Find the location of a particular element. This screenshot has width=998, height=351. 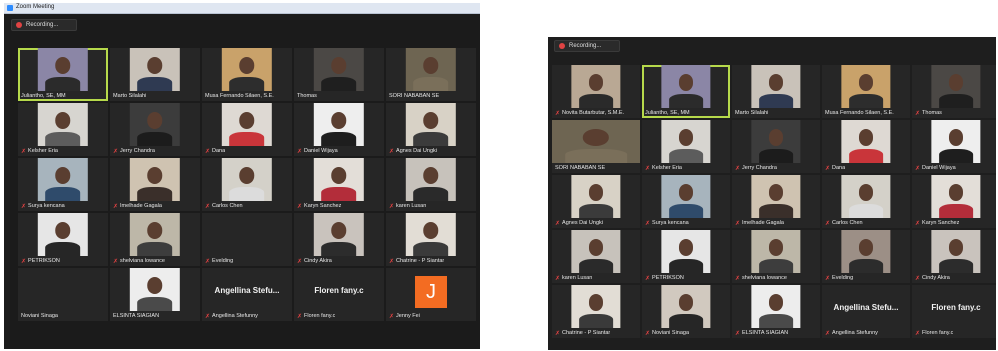

participant-namebar: ✗ PETRIKSON is located at coordinates (664, 278).